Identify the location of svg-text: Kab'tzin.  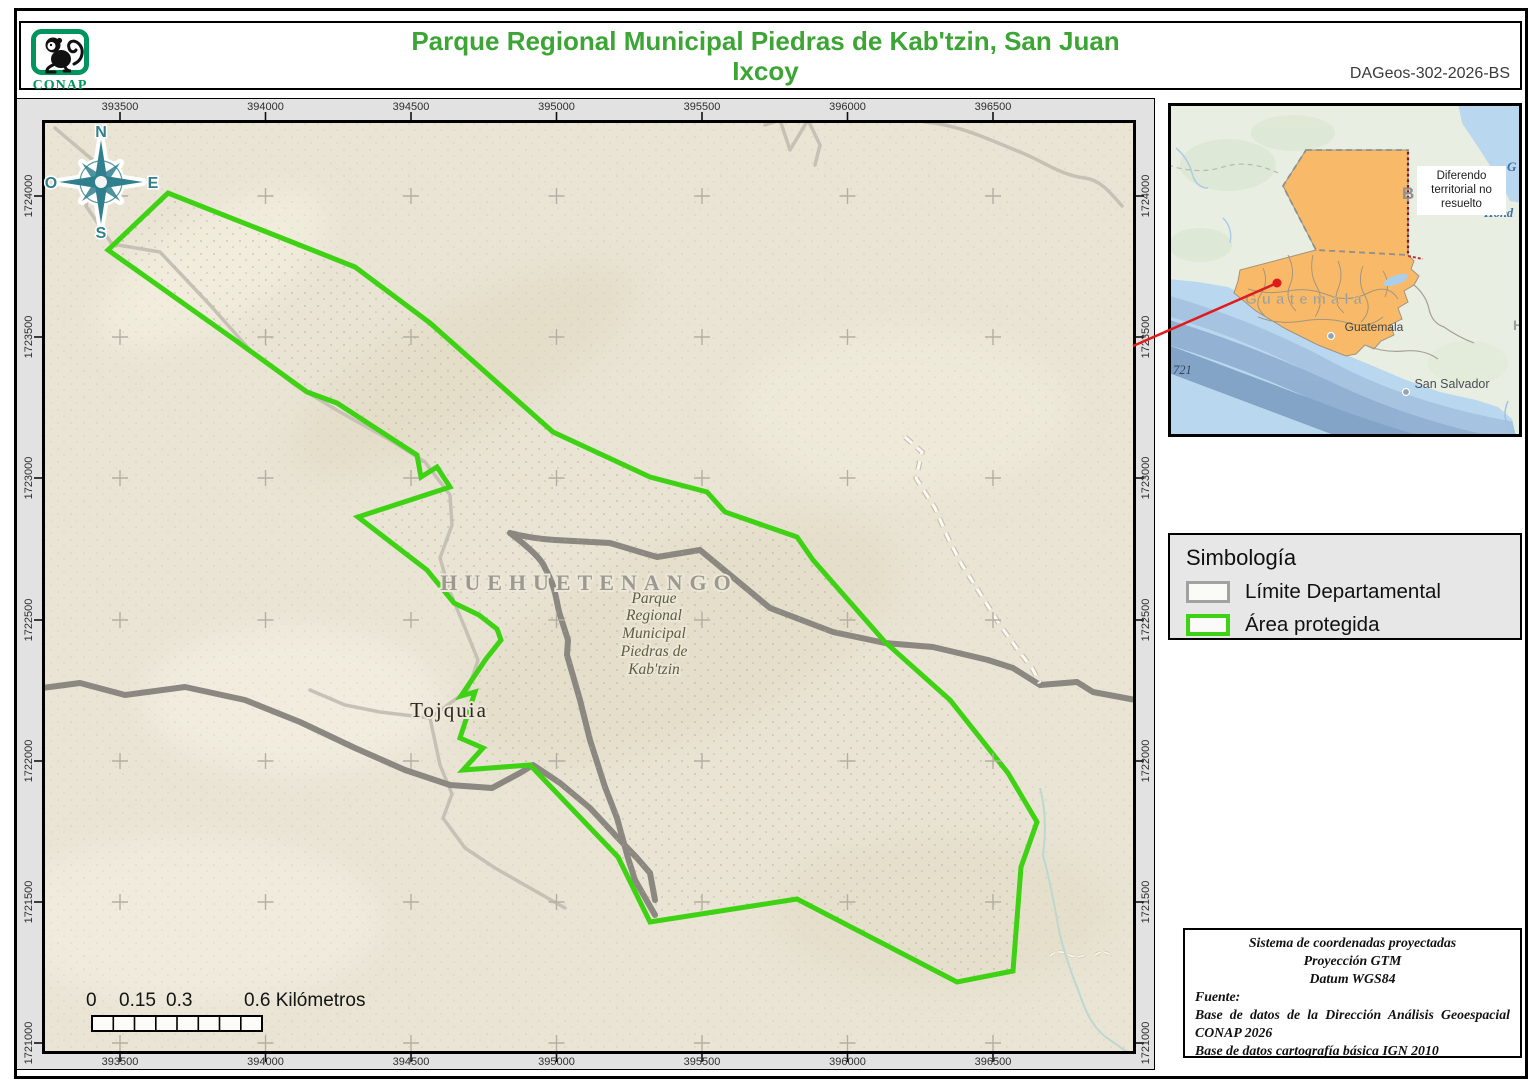
(653, 669).